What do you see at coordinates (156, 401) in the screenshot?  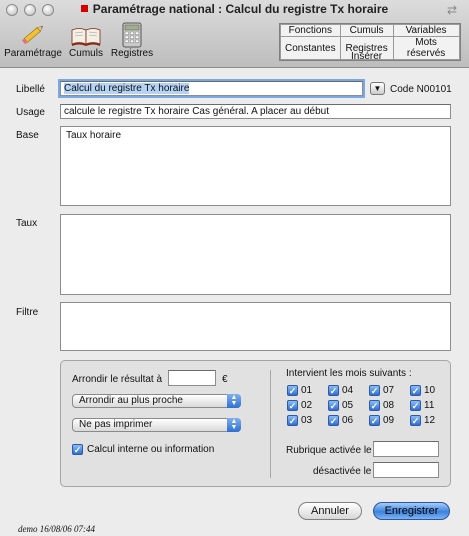 I see `rounding-select: Arrondir au plus proche ▲ ▼` at bounding box center [156, 401].